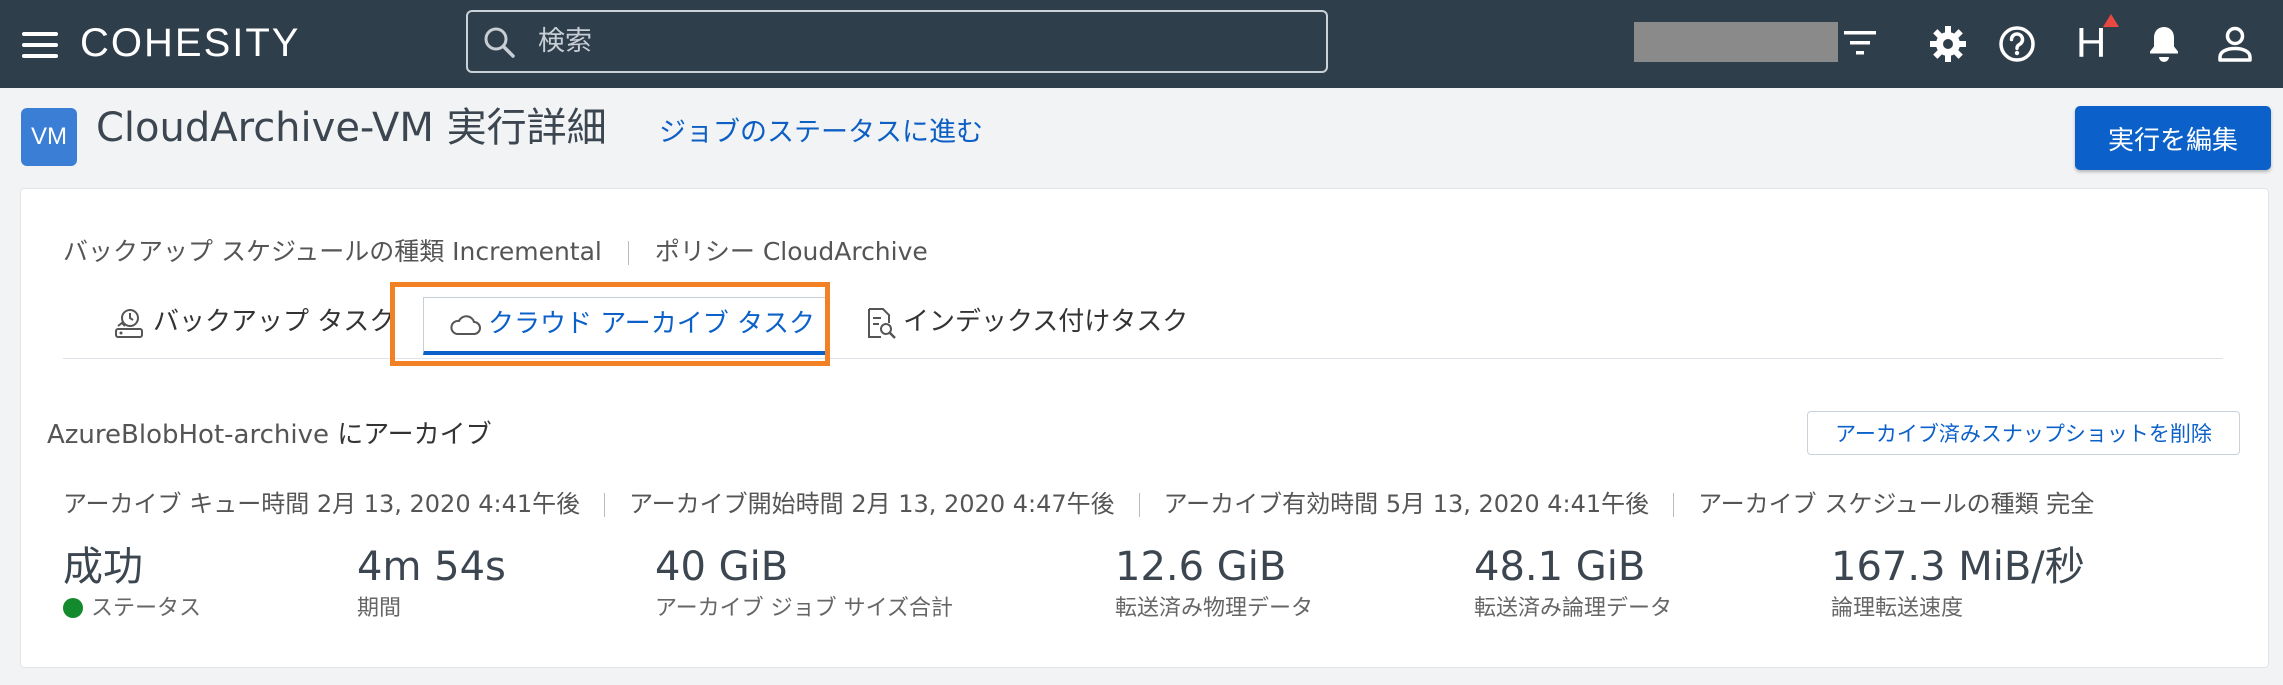 The height and width of the screenshot is (685, 2283). Describe the element at coordinates (2023, 433) in the screenshot. I see `delete-archived-snapshot-button: アーカイブ済みスナップショットを削除` at that location.